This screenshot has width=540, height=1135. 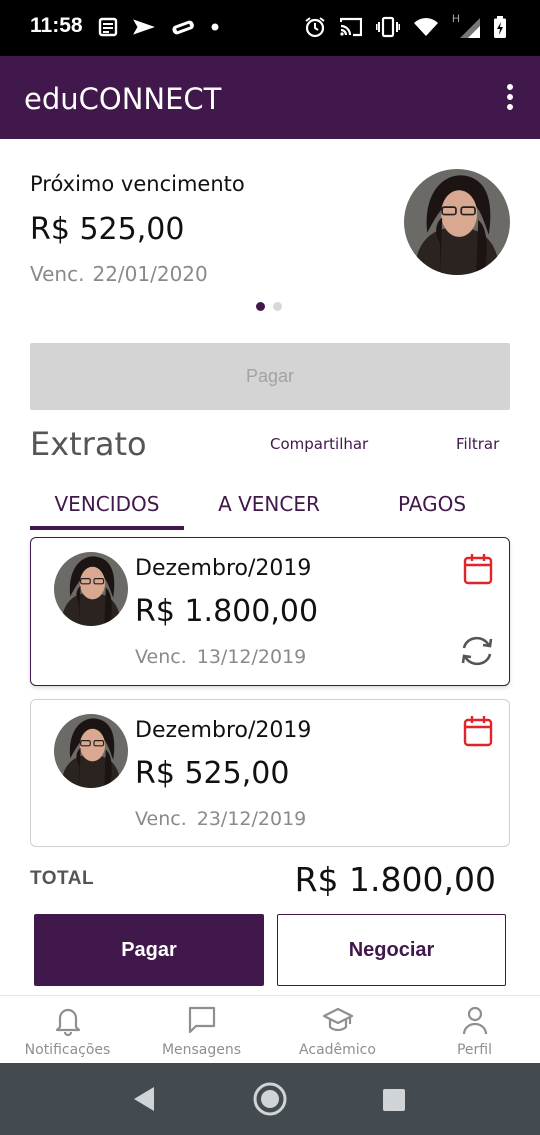 What do you see at coordinates (474, 1050) in the screenshot?
I see `nav-label: Perfil` at bounding box center [474, 1050].